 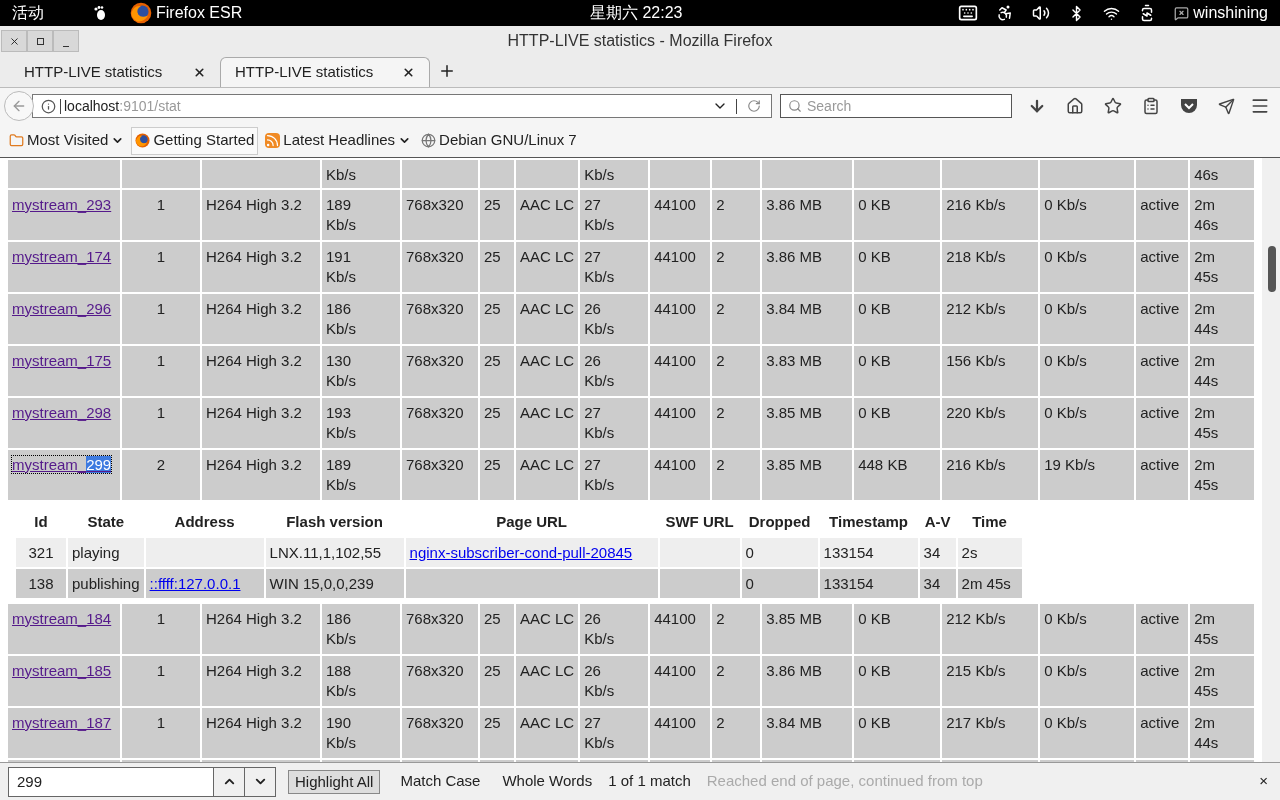 What do you see at coordinates (1271, 460) in the screenshot?
I see `scrollbar` at bounding box center [1271, 460].